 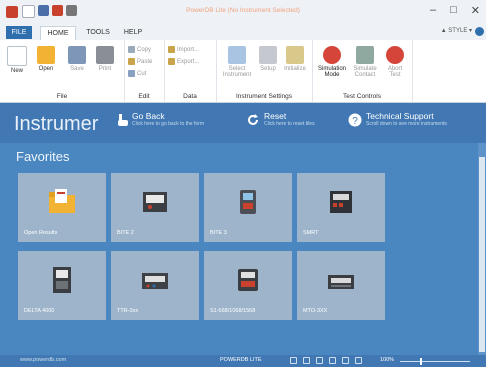 I want to click on select-instrument-button: Select Instrument, so click(x=237, y=62).